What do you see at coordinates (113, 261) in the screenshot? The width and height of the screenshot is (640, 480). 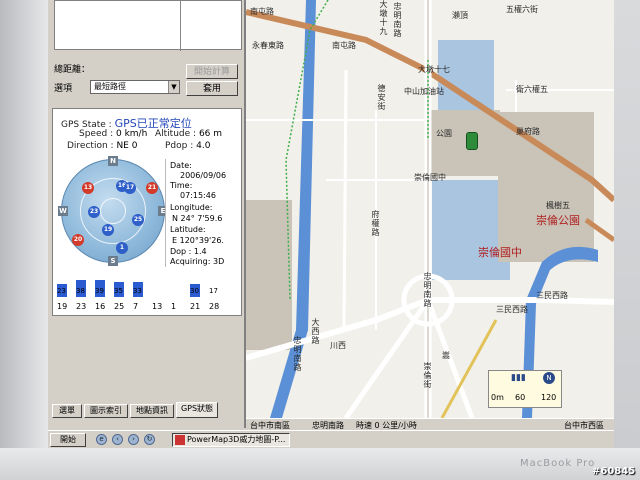 I see `compass-south: S` at bounding box center [113, 261].